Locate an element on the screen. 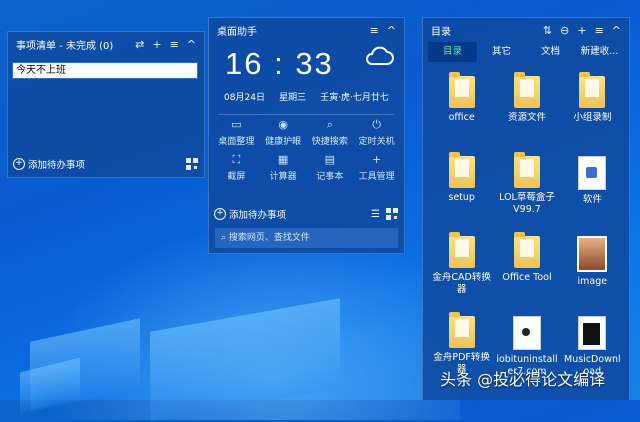  file-item: image is located at coordinates (592, 273).